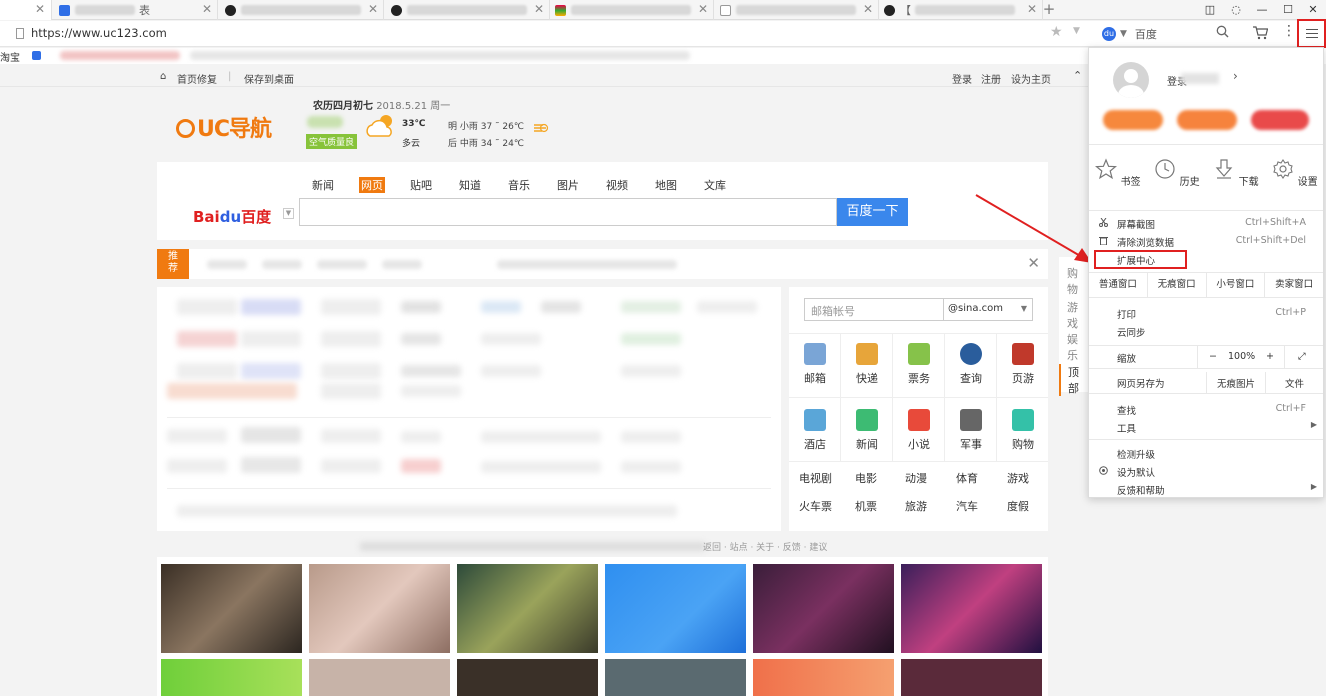  I want to click on text-link: 度假, so click(1018, 506).